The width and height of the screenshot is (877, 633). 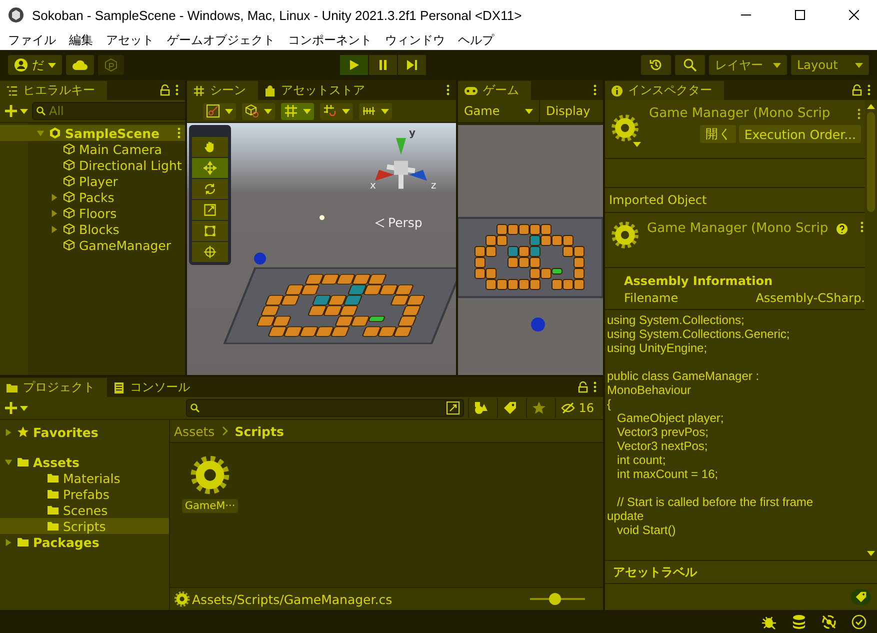 What do you see at coordinates (210, 147) in the screenshot?
I see `hand-tool-button` at bounding box center [210, 147].